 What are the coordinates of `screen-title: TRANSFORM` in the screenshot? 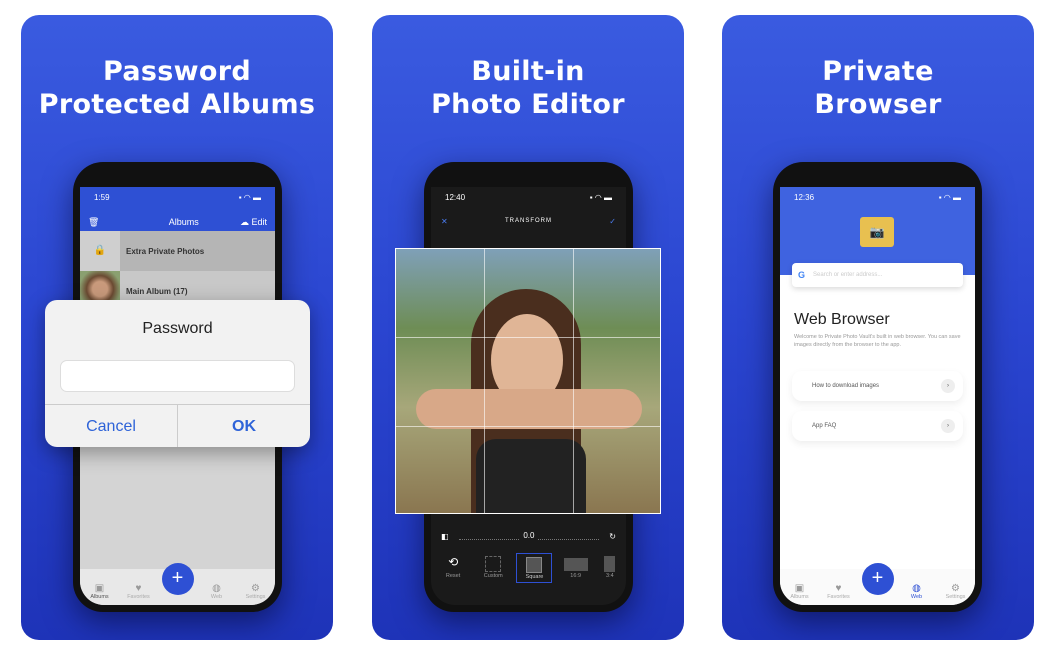 It's located at (528, 221).